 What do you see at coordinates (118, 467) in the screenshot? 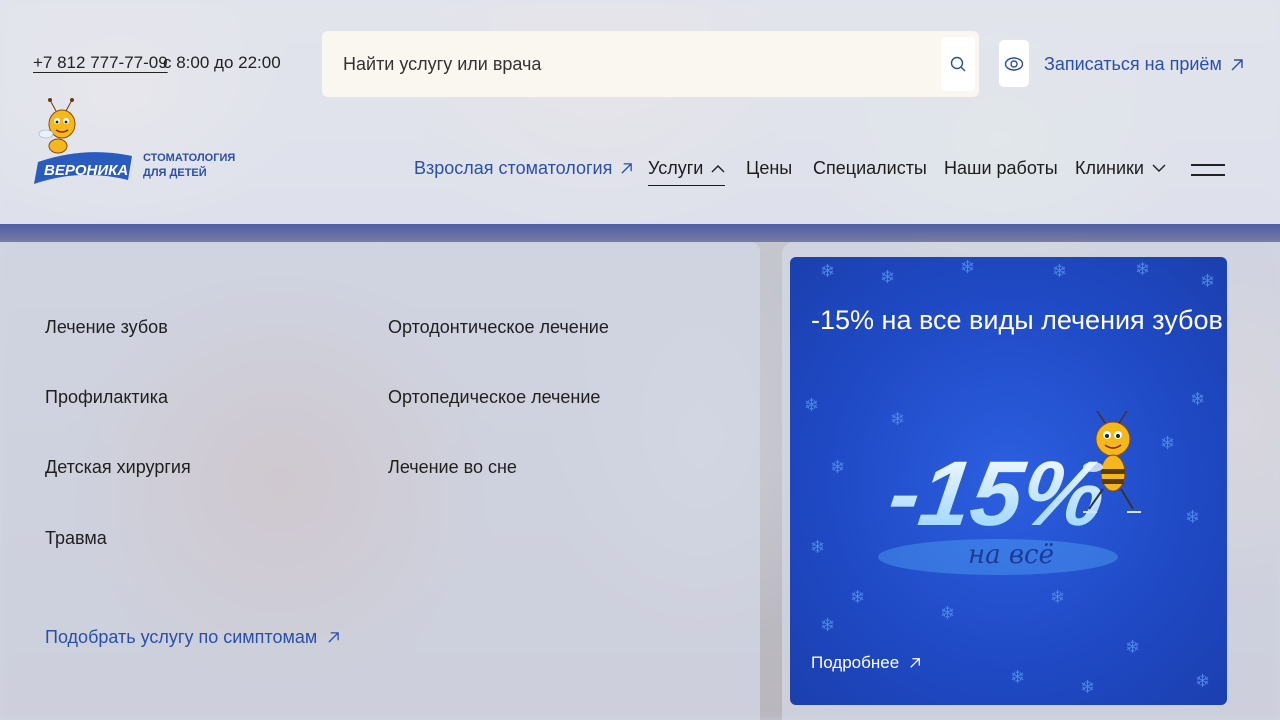
I see `service-link: Детская хирургия` at bounding box center [118, 467].